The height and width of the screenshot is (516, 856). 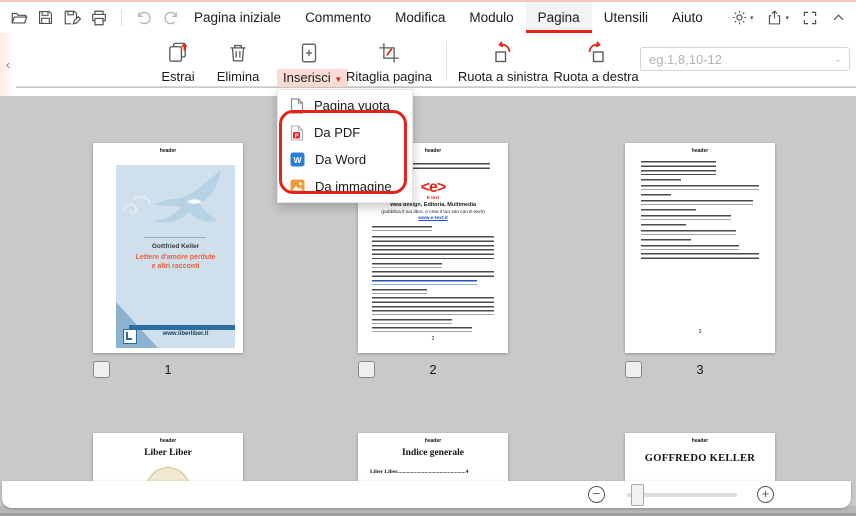 What do you see at coordinates (313, 62) in the screenshot?
I see `insert-button: Inserisci ▼` at bounding box center [313, 62].